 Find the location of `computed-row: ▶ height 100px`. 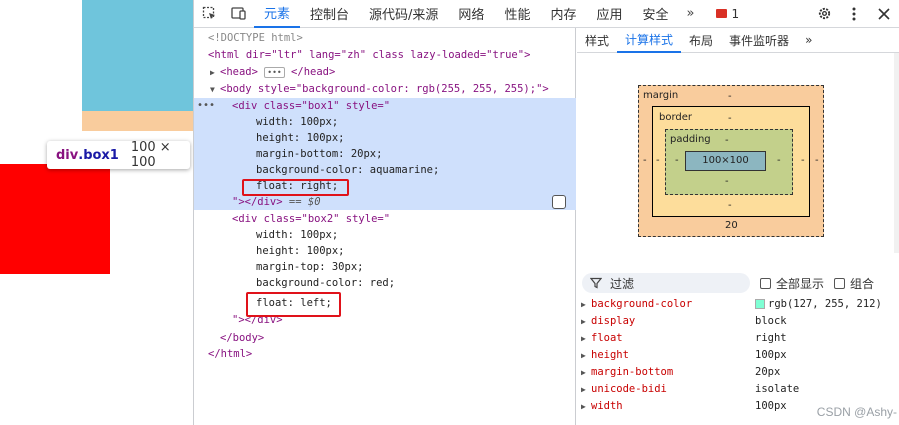

computed-row: ▶ height 100px is located at coordinates (738, 355).